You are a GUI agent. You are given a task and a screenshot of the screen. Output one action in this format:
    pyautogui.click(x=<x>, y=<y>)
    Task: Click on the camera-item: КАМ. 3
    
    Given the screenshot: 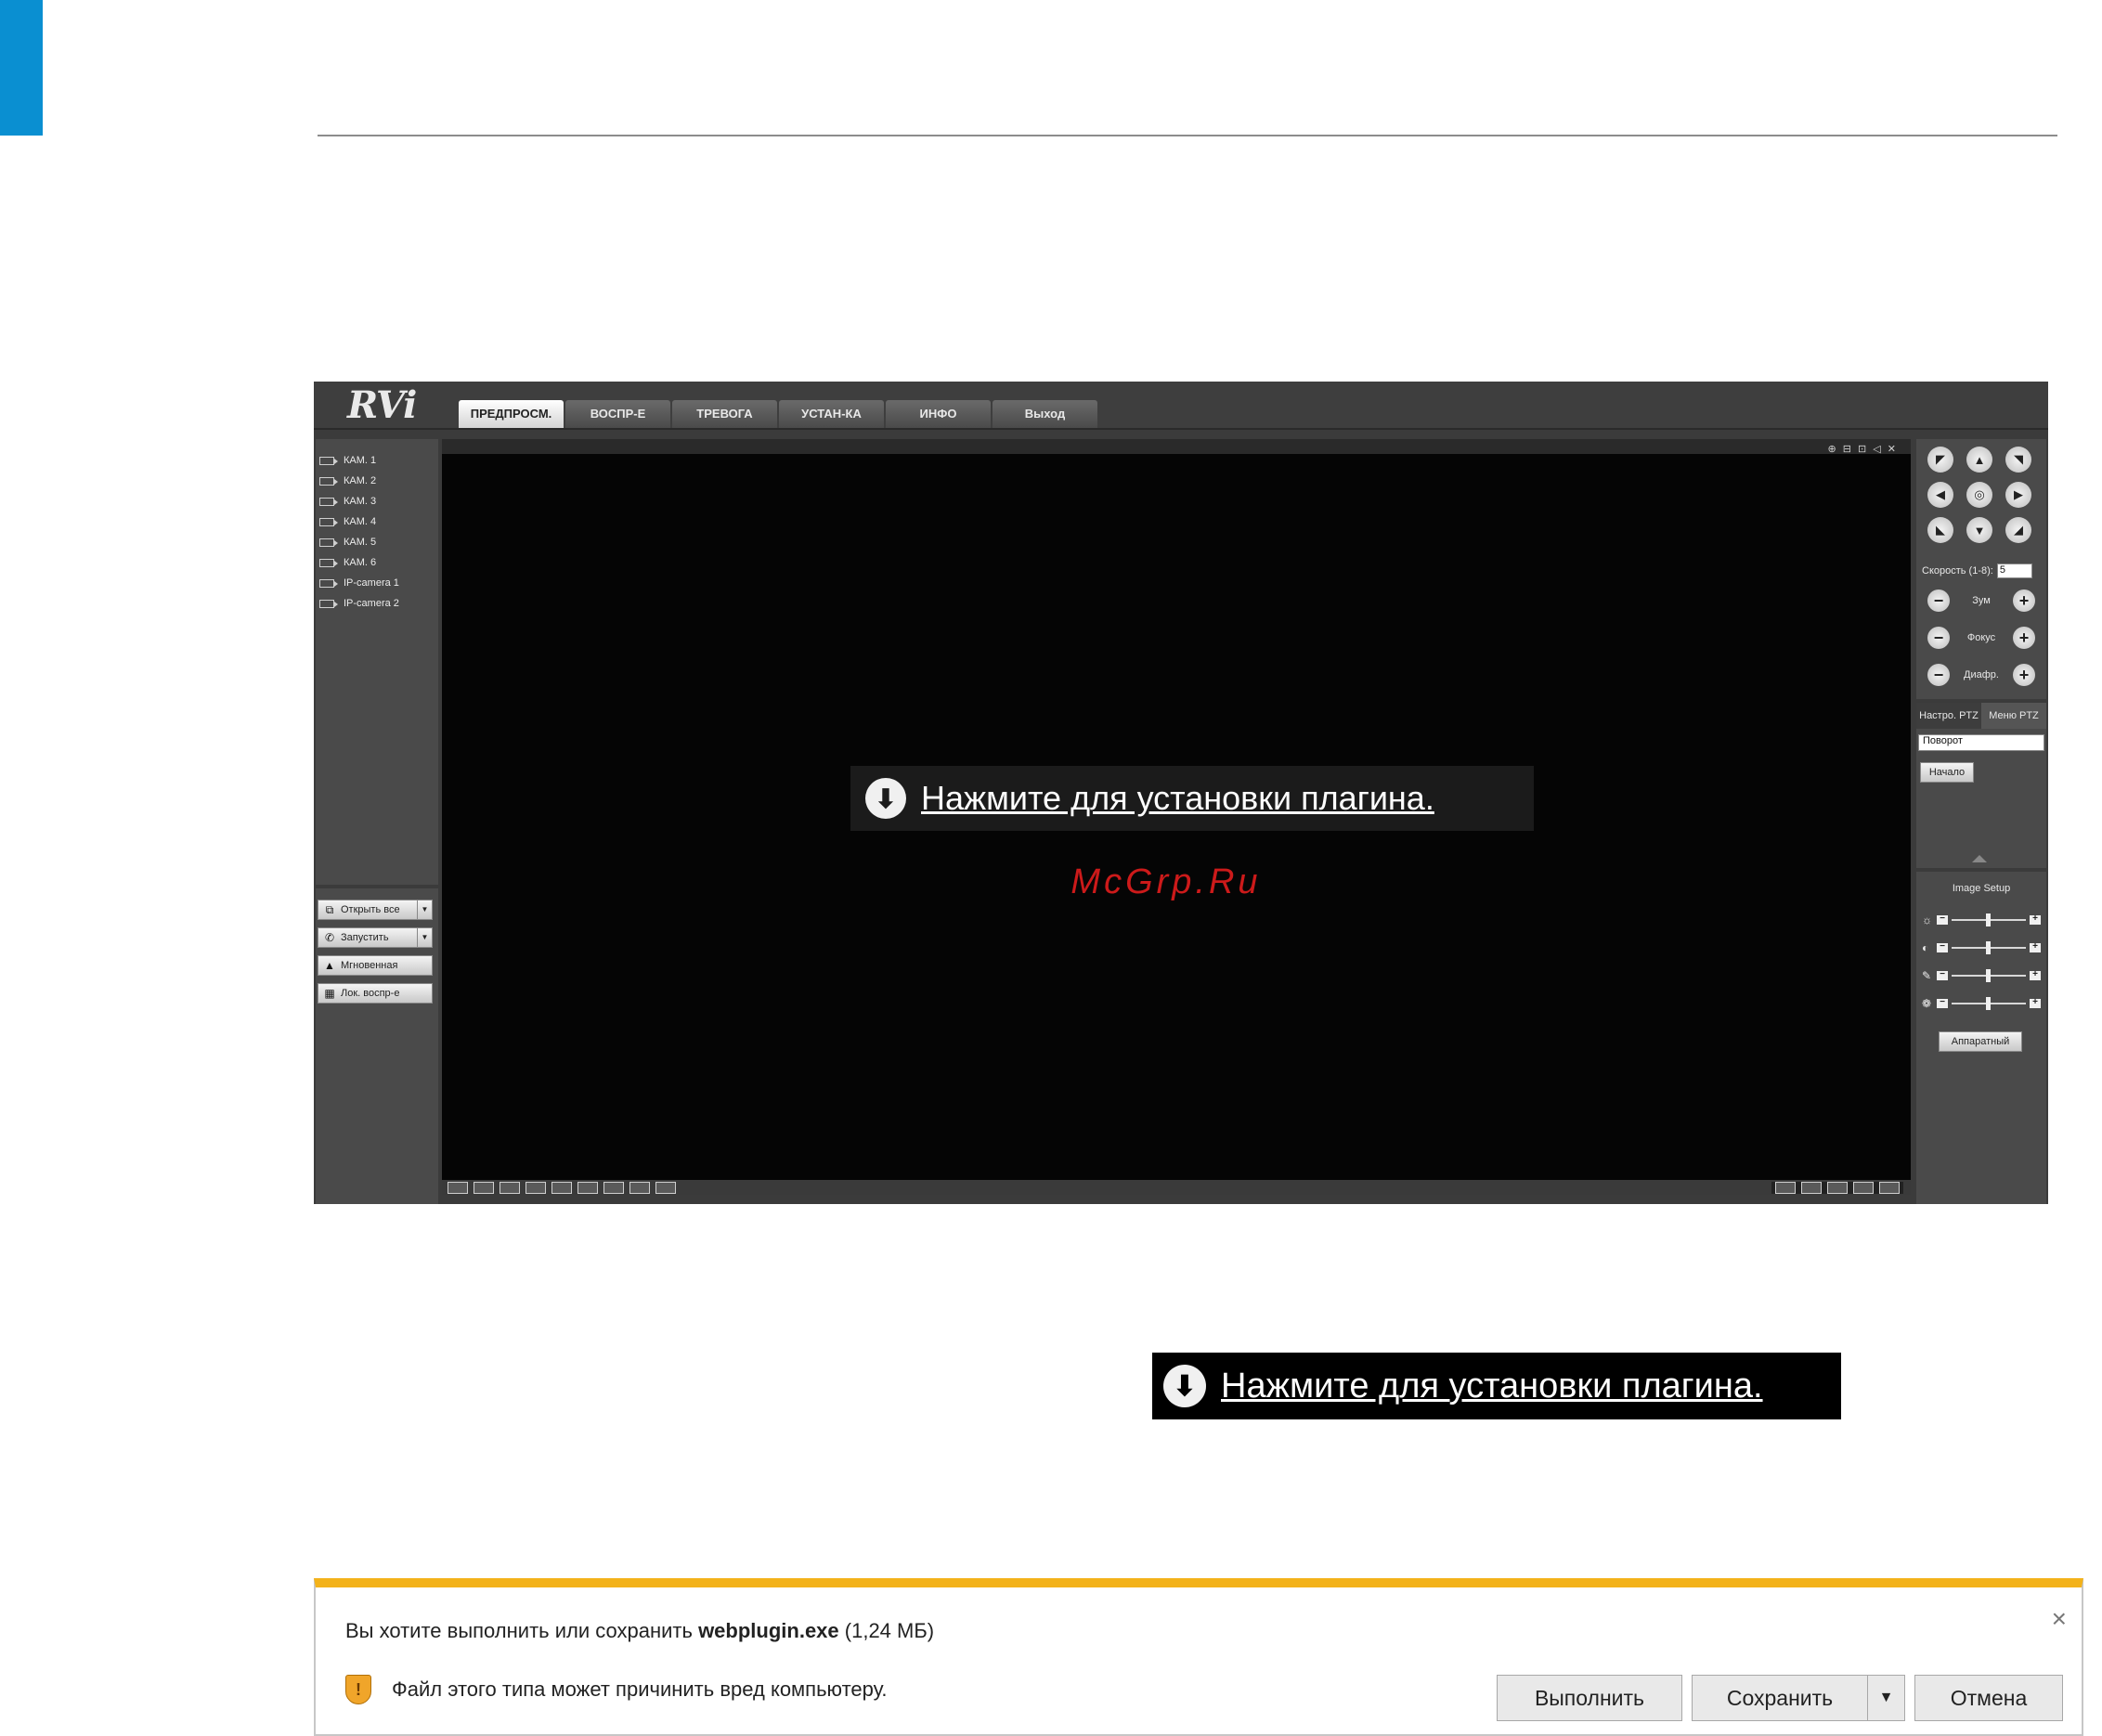 What is the action you would take?
    pyautogui.click(x=377, y=502)
    